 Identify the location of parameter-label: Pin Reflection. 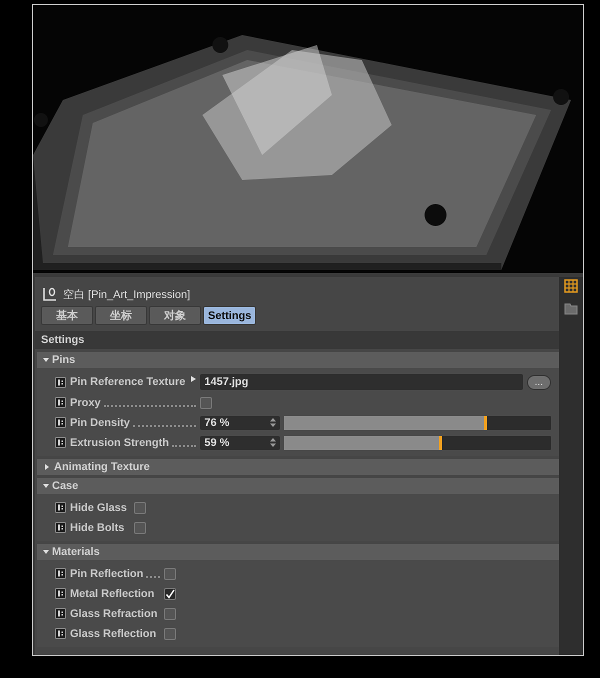
(107, 574).